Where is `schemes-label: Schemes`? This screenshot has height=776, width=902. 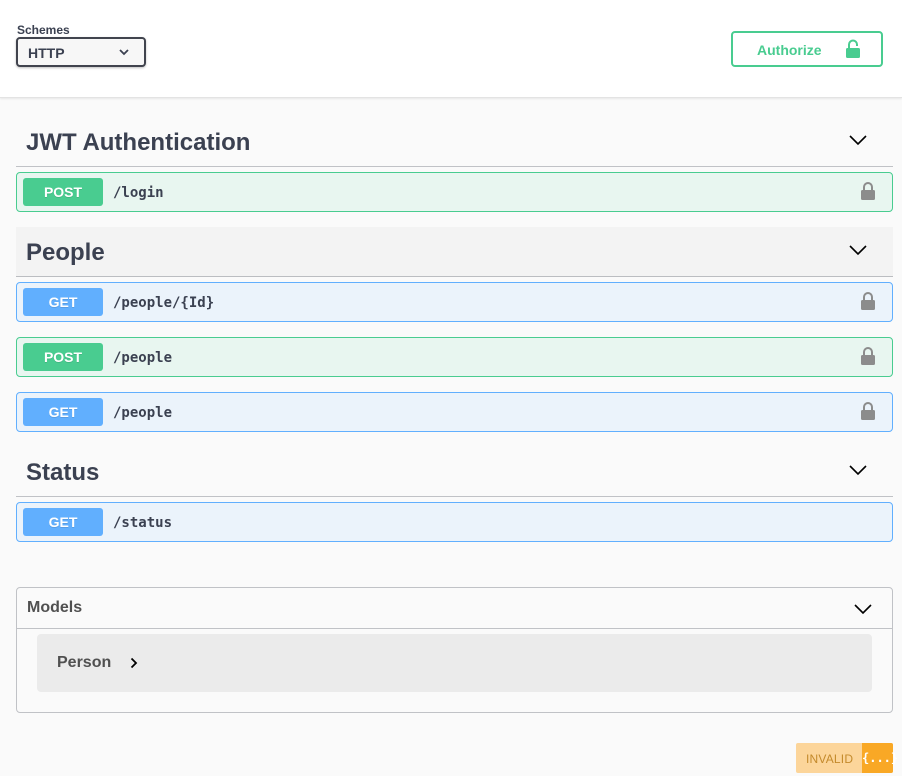
schemes-label: Schemes is located at coordinates (43, 30).